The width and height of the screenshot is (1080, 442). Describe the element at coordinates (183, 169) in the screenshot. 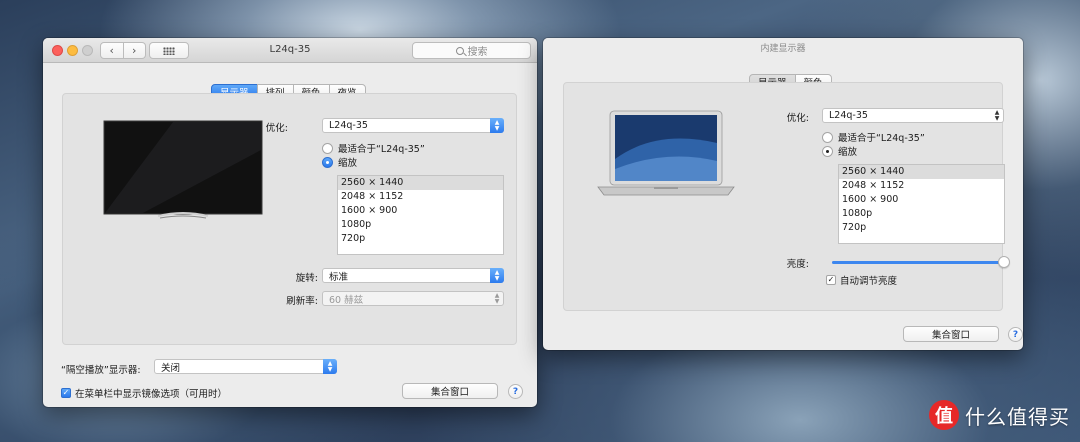

I see `monitor-icon` at that location.